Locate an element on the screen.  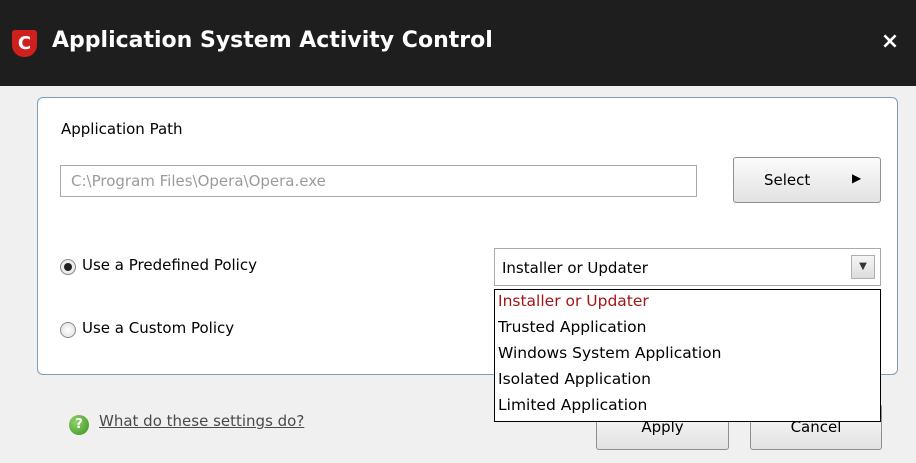
select-button: Select ▶ is located at coordinates (807, 180).